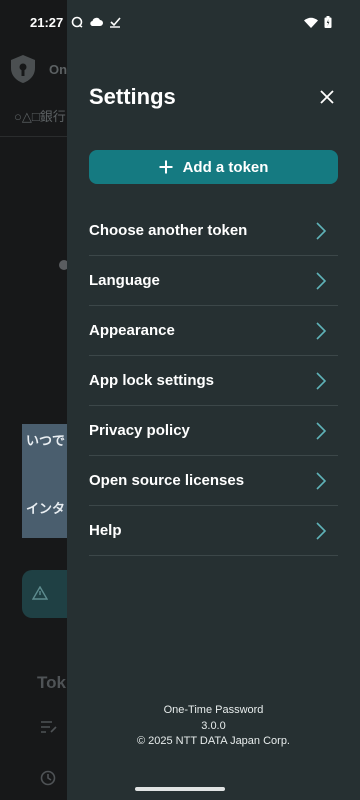 The width and height of the screenshot is (360, 800). Describe the element at coordinates (23, 69) in the screenshot. I see `shield-icon` at that location.